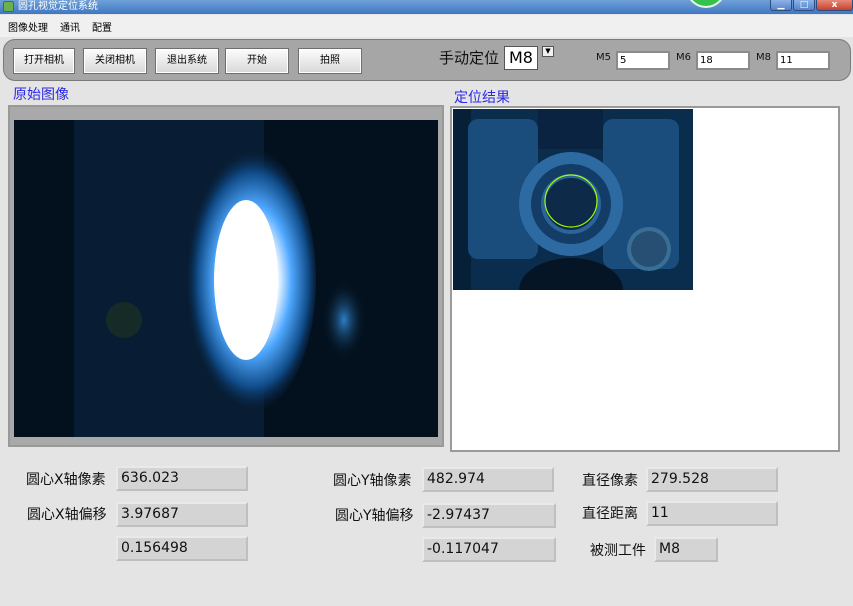  I want to click on x-offset-label: 圆心X轴偏移, so click(67, 515).